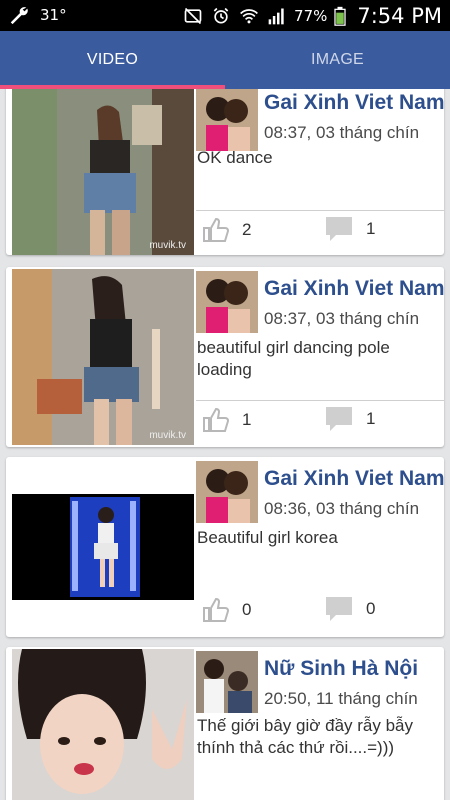  I want to click on post-caption: Beautiful girl korea, so click(267, 537).